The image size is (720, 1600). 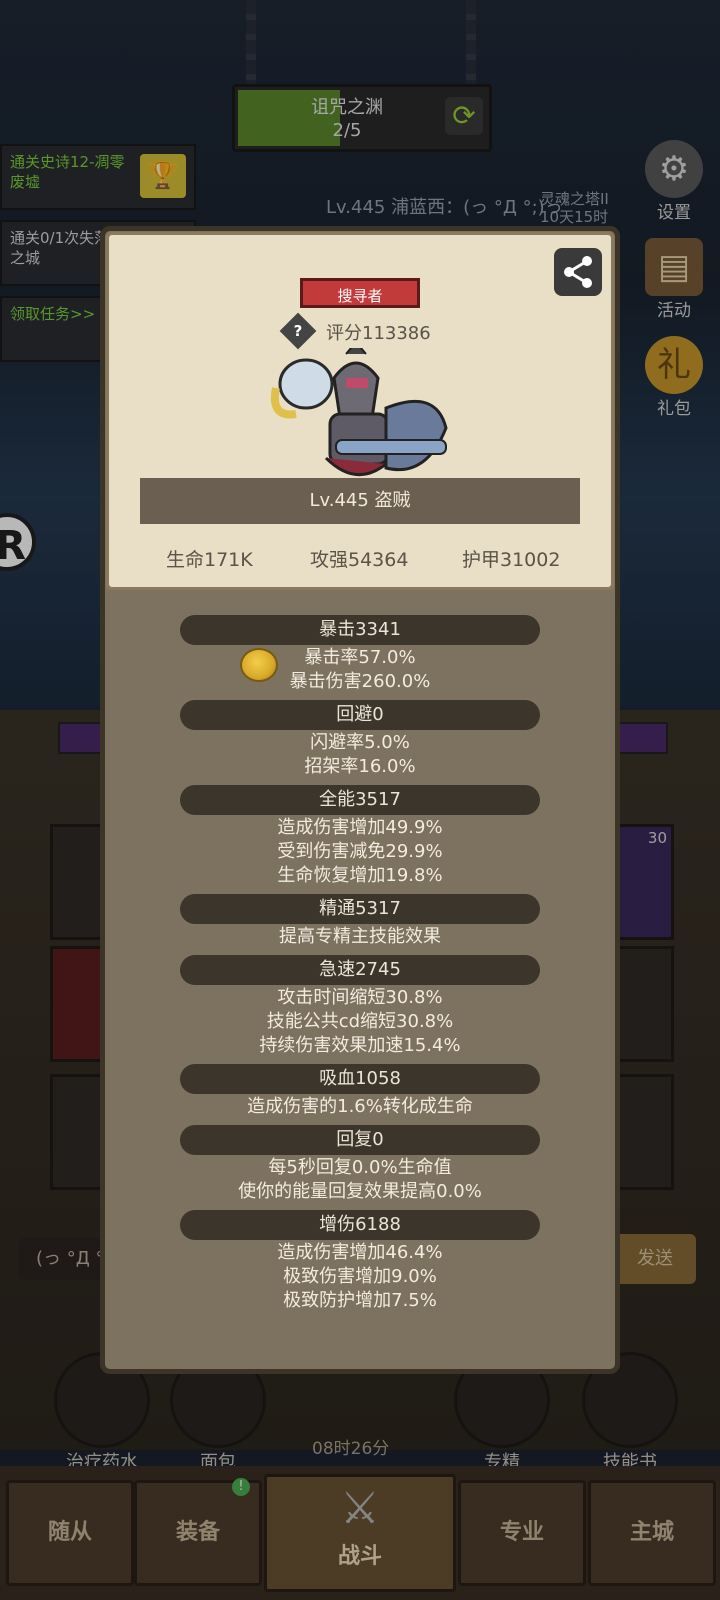 I want to click on stat-header-avoidance: 回避0, so click(x=360, y=715).